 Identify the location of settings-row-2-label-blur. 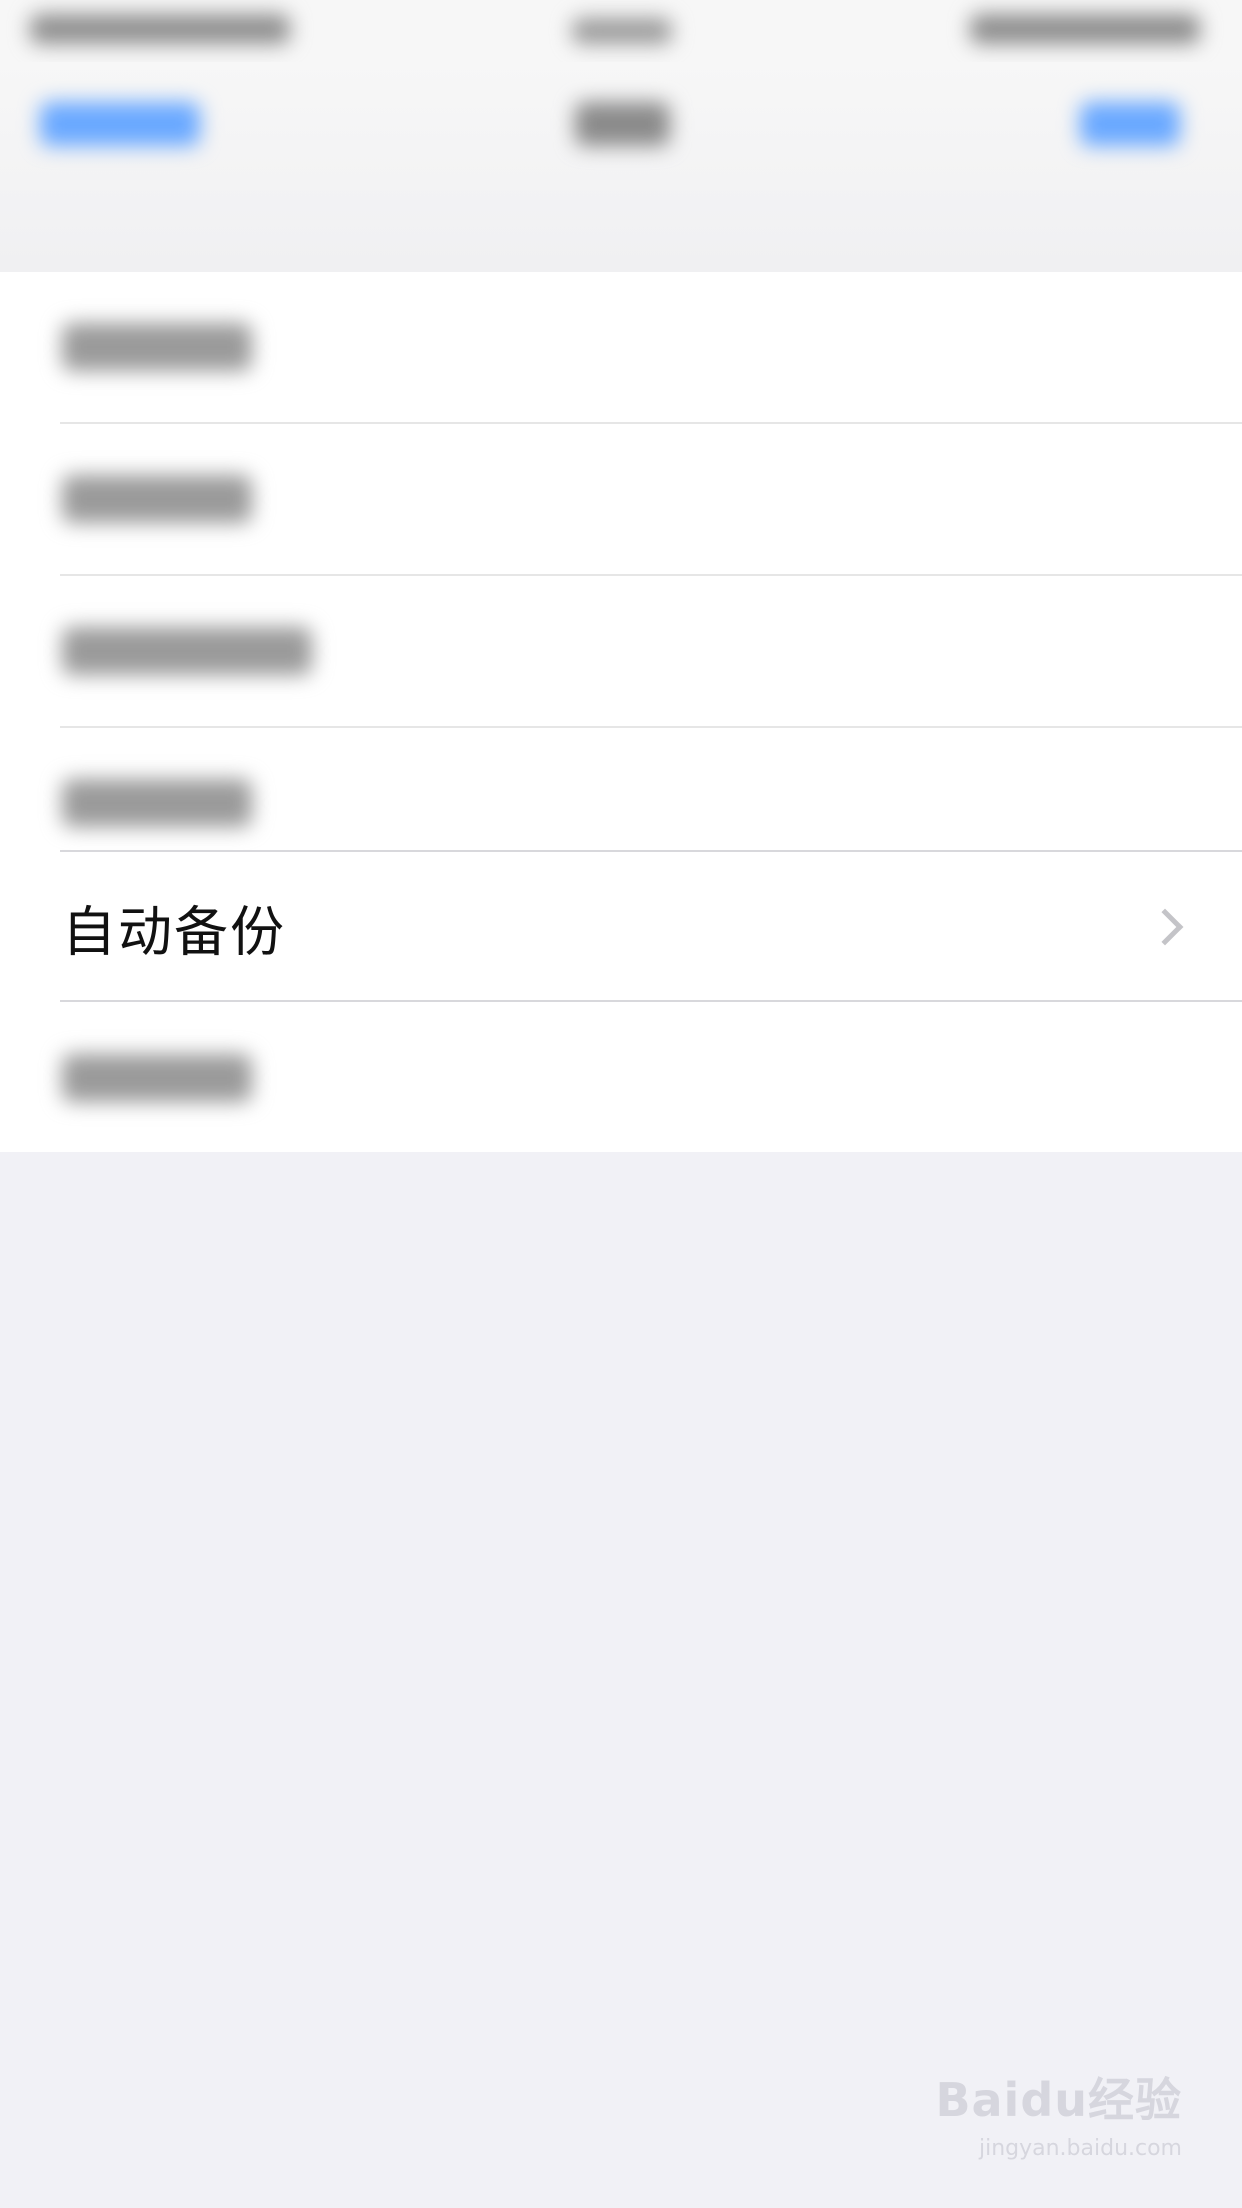
(157, 499).